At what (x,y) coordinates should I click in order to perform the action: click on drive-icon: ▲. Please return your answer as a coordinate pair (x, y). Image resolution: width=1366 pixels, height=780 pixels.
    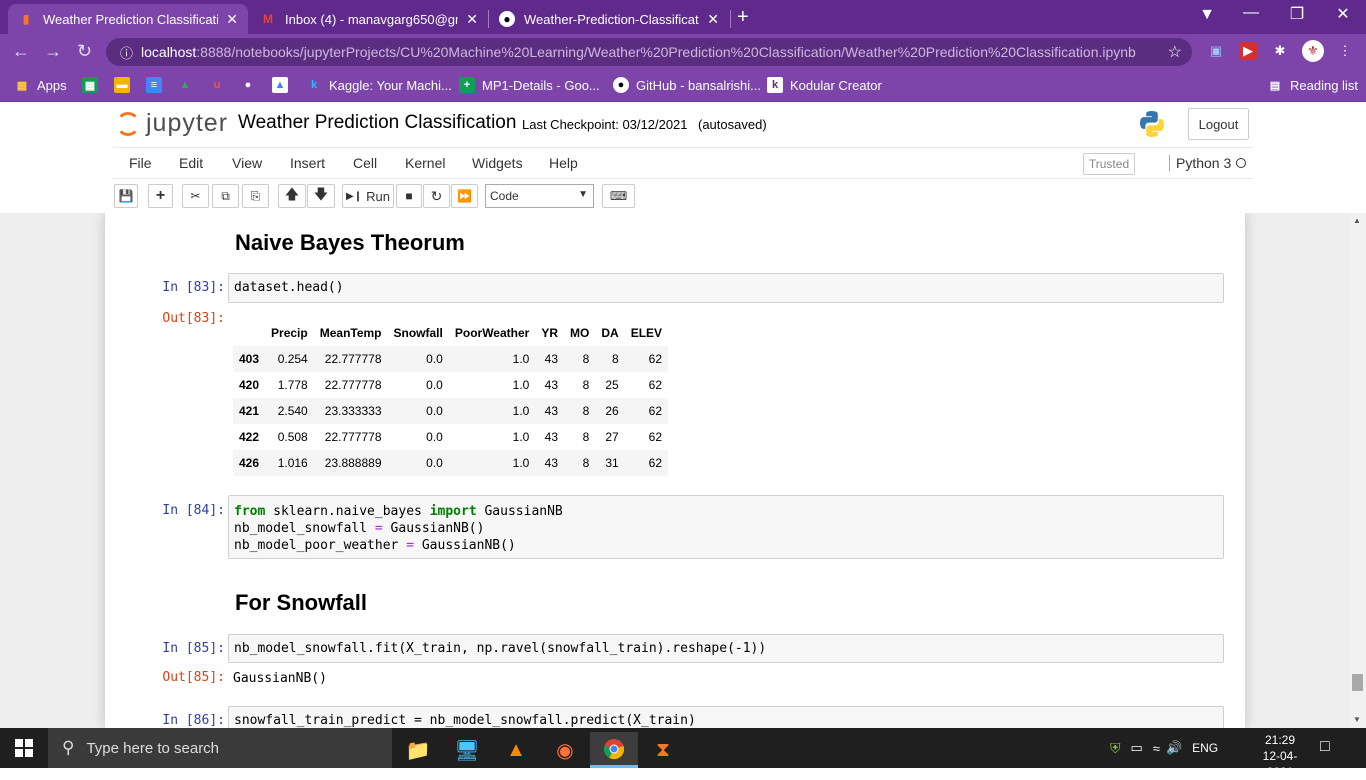
    Looking at the image, I should click on (185, 85).